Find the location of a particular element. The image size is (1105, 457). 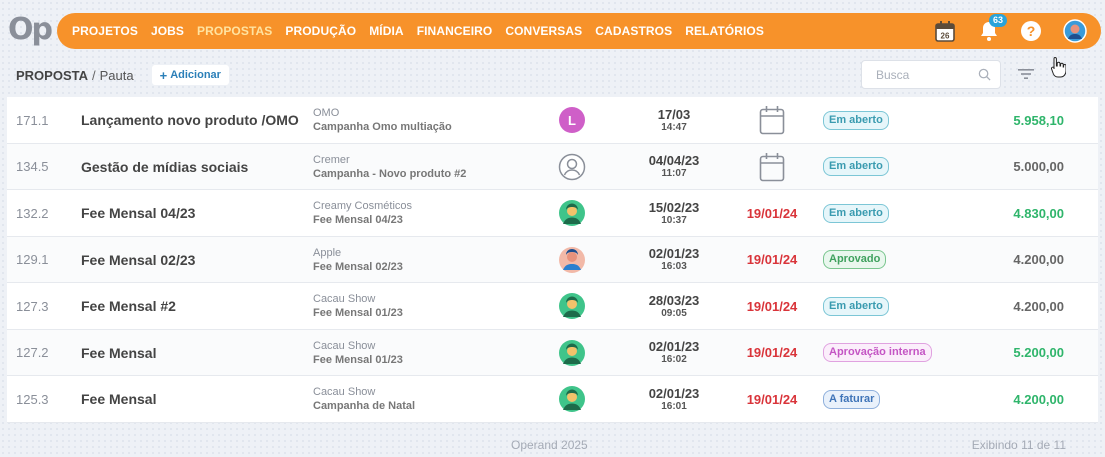

search-box is located at coordinates (931, 74).